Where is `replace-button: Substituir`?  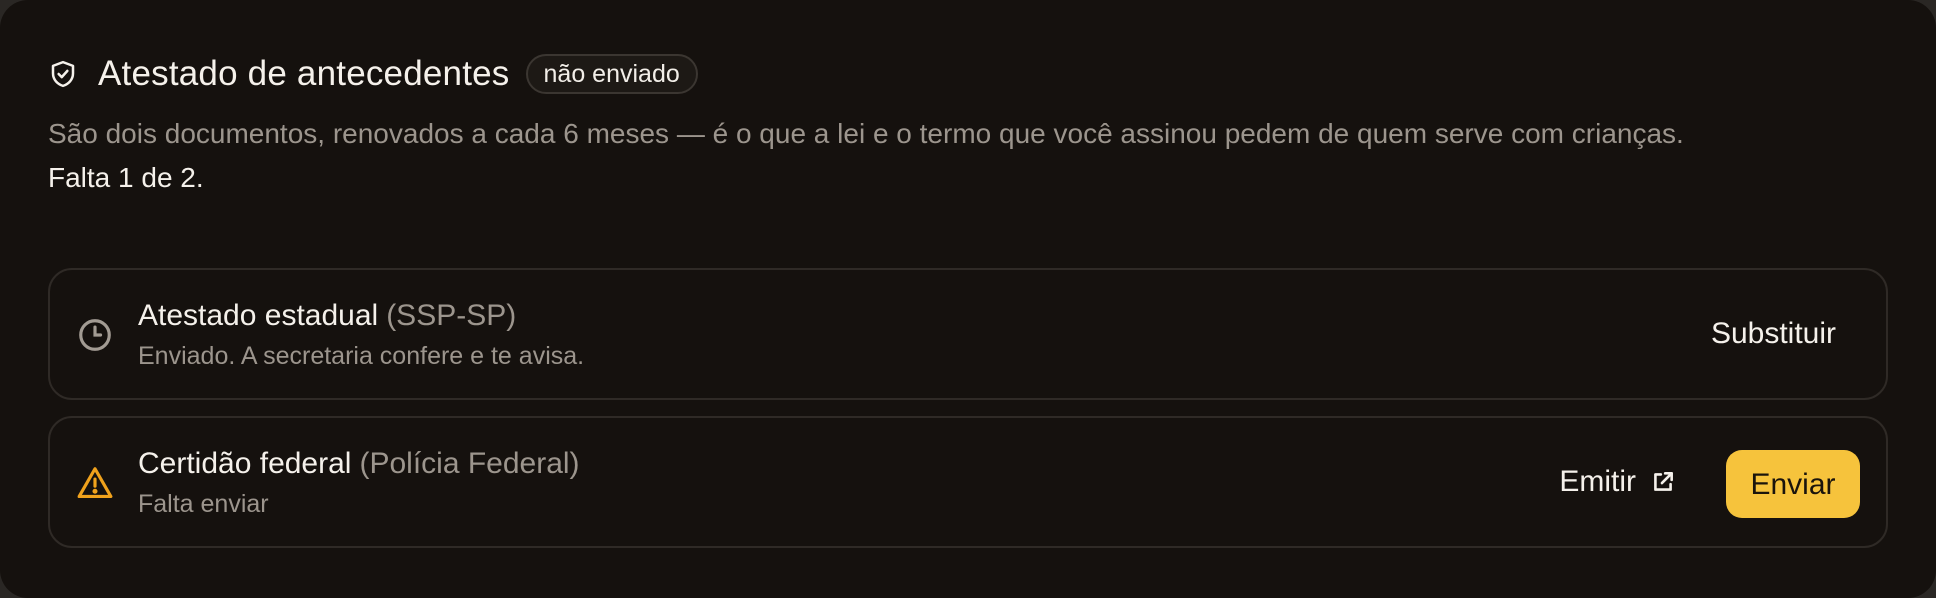 replace-button: Substituir is located at coordinates (1773, 334).